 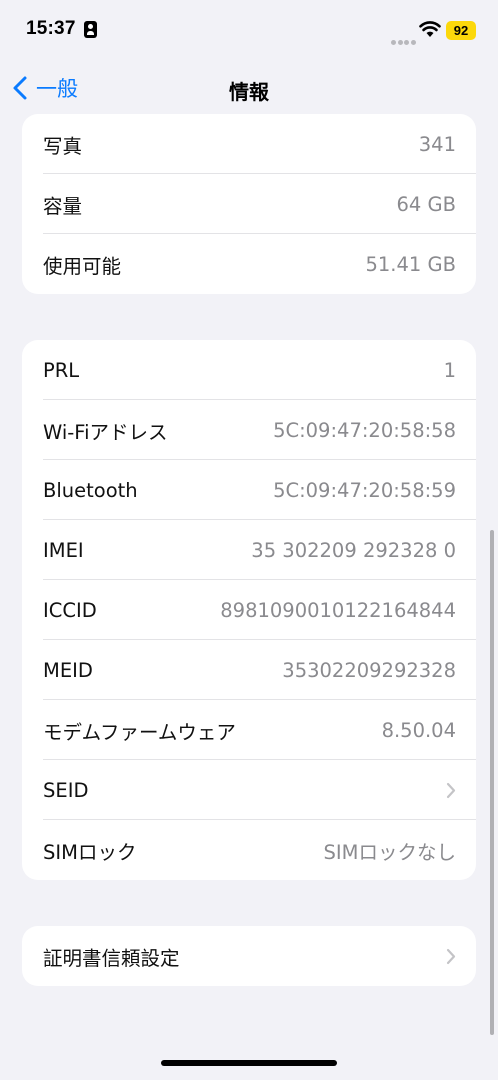 I want to click on modem-firmware-row: モデムファームウェア 8.50.04, so click(x=249, y=730).